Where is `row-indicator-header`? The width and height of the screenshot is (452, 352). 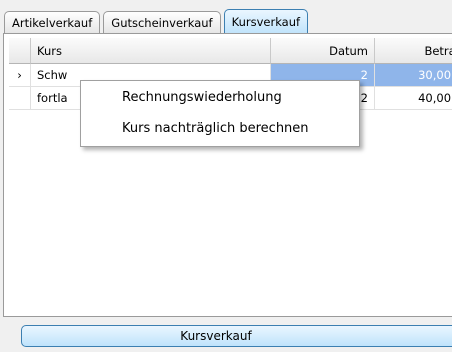
row-indicator-header is located at coordinates (20, 51).